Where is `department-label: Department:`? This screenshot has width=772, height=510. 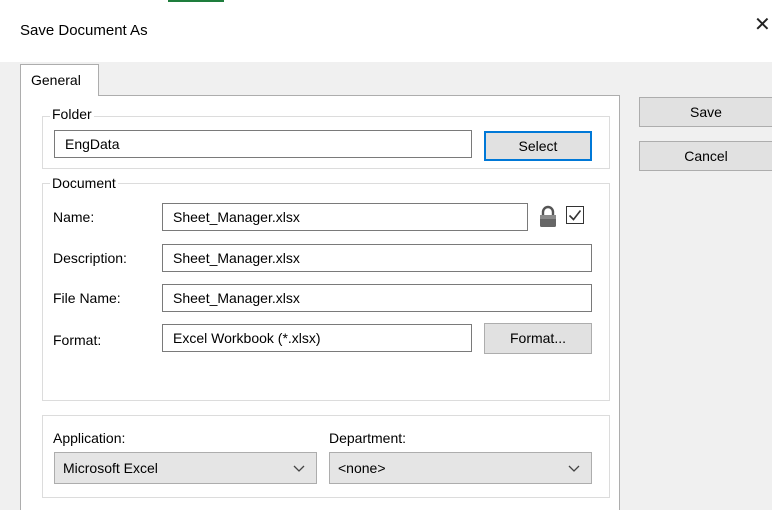 department-label: Department: is located at coordinates (368, 438).